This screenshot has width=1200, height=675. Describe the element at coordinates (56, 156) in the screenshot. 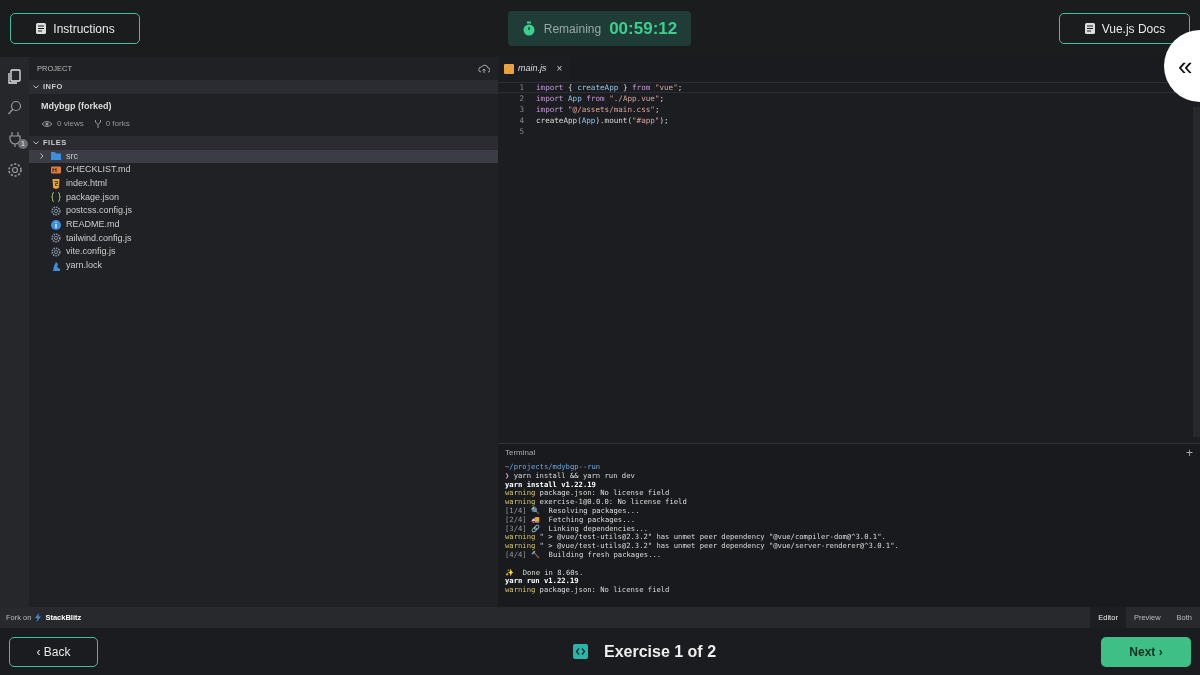

I see `folder-icon` at that location.